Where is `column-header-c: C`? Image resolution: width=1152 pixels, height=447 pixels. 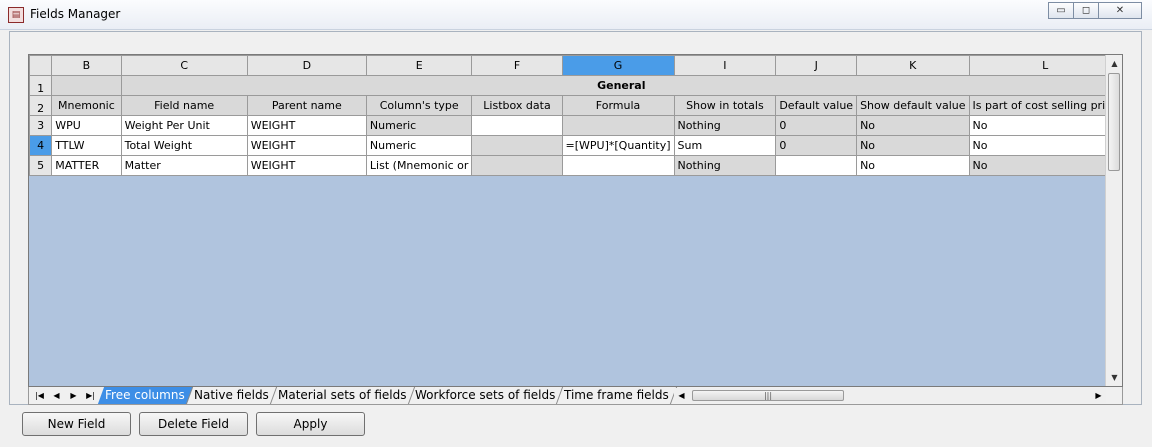
column-header-c: C is located at coordinates (184, 65).